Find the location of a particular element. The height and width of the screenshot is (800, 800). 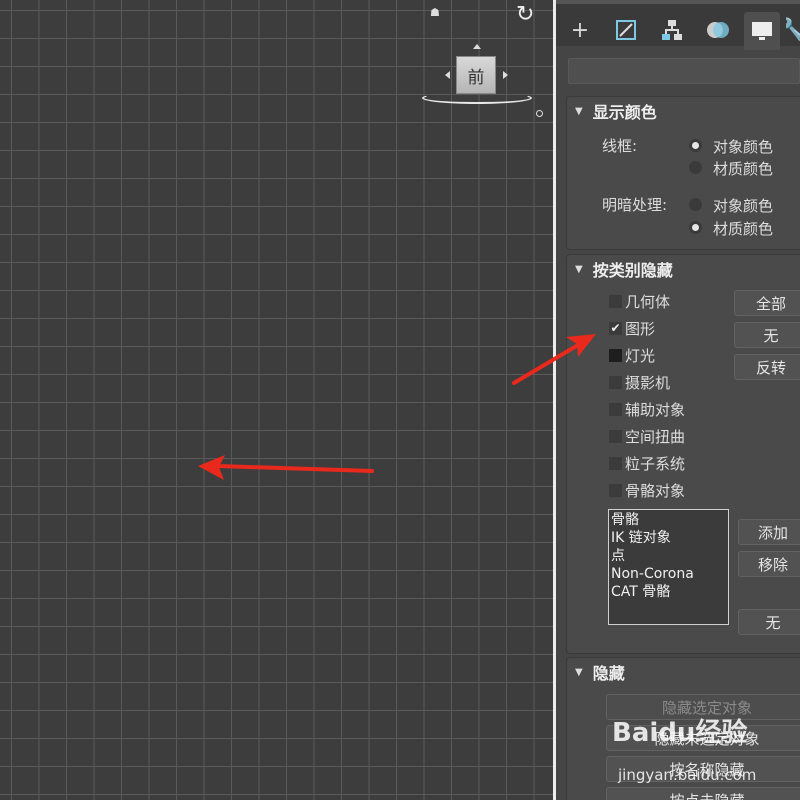

viewcube: 前 is located at coordinates (477, 80).